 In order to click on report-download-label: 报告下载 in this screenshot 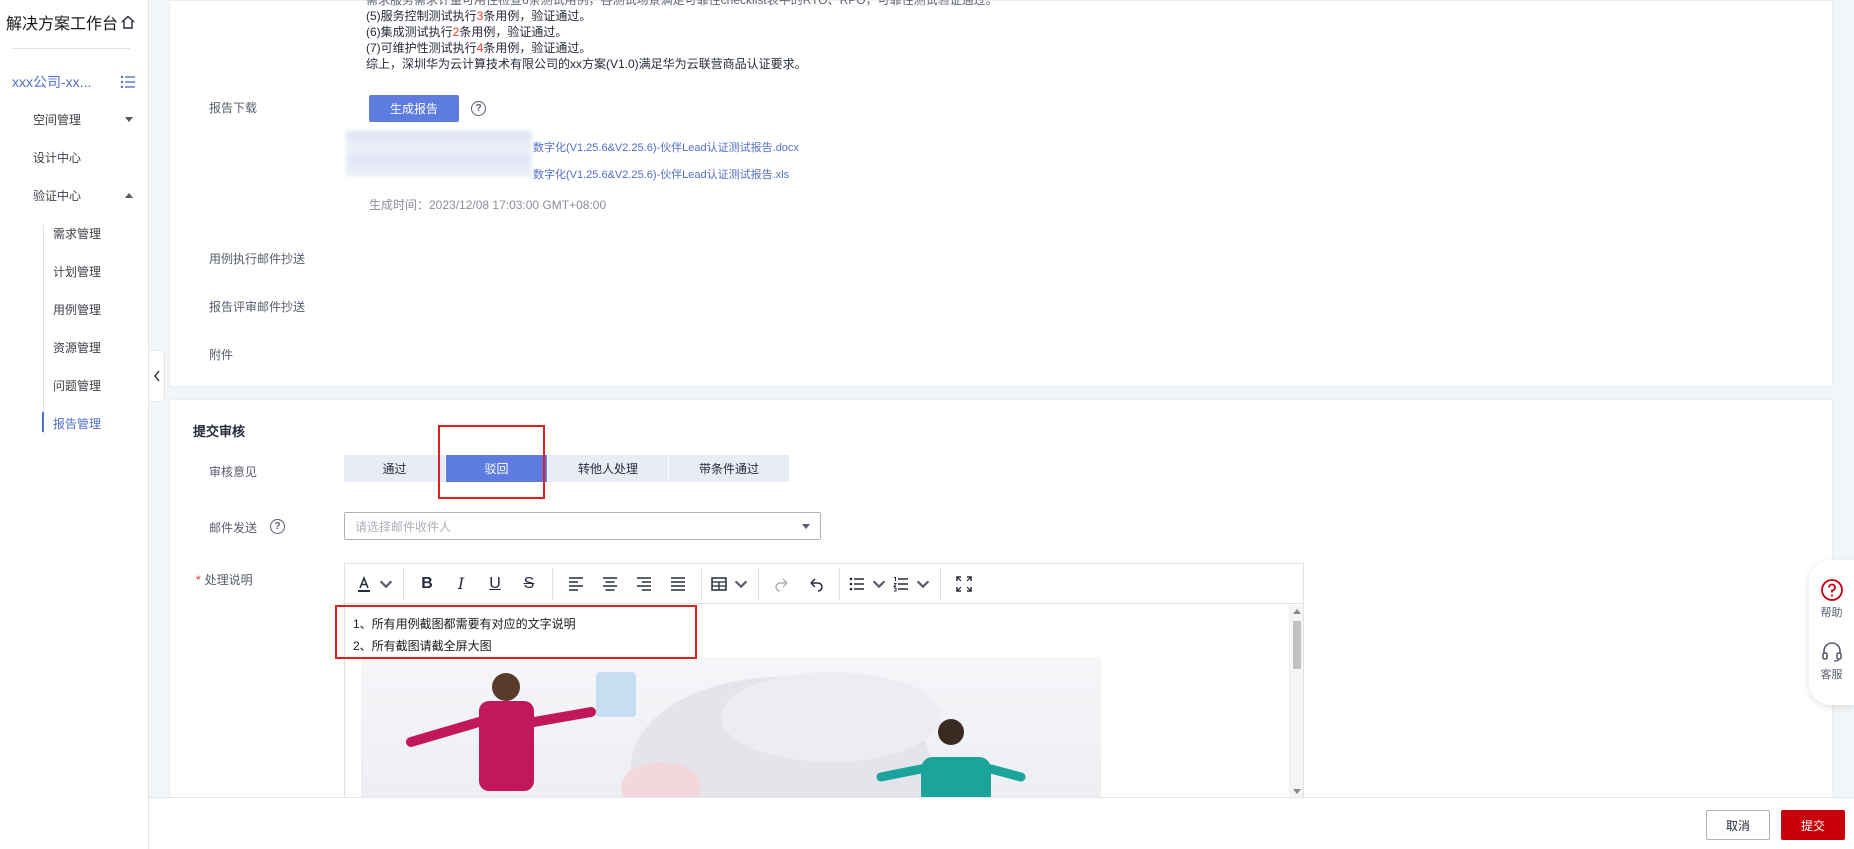, I will do `click(233, 108)`.